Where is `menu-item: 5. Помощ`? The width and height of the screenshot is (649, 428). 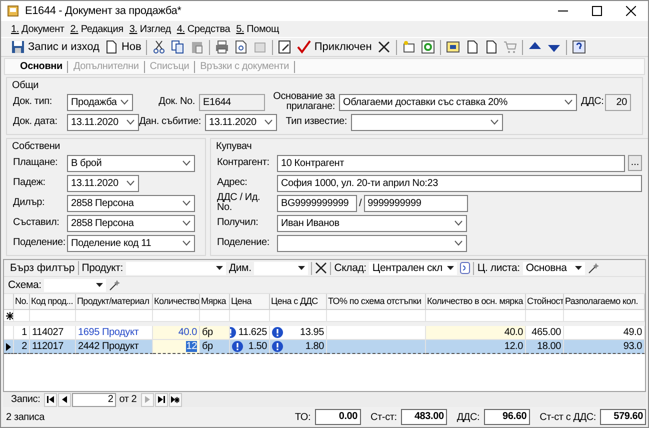 menu-item: 5. Помощ is located at coordinates (258, 29).